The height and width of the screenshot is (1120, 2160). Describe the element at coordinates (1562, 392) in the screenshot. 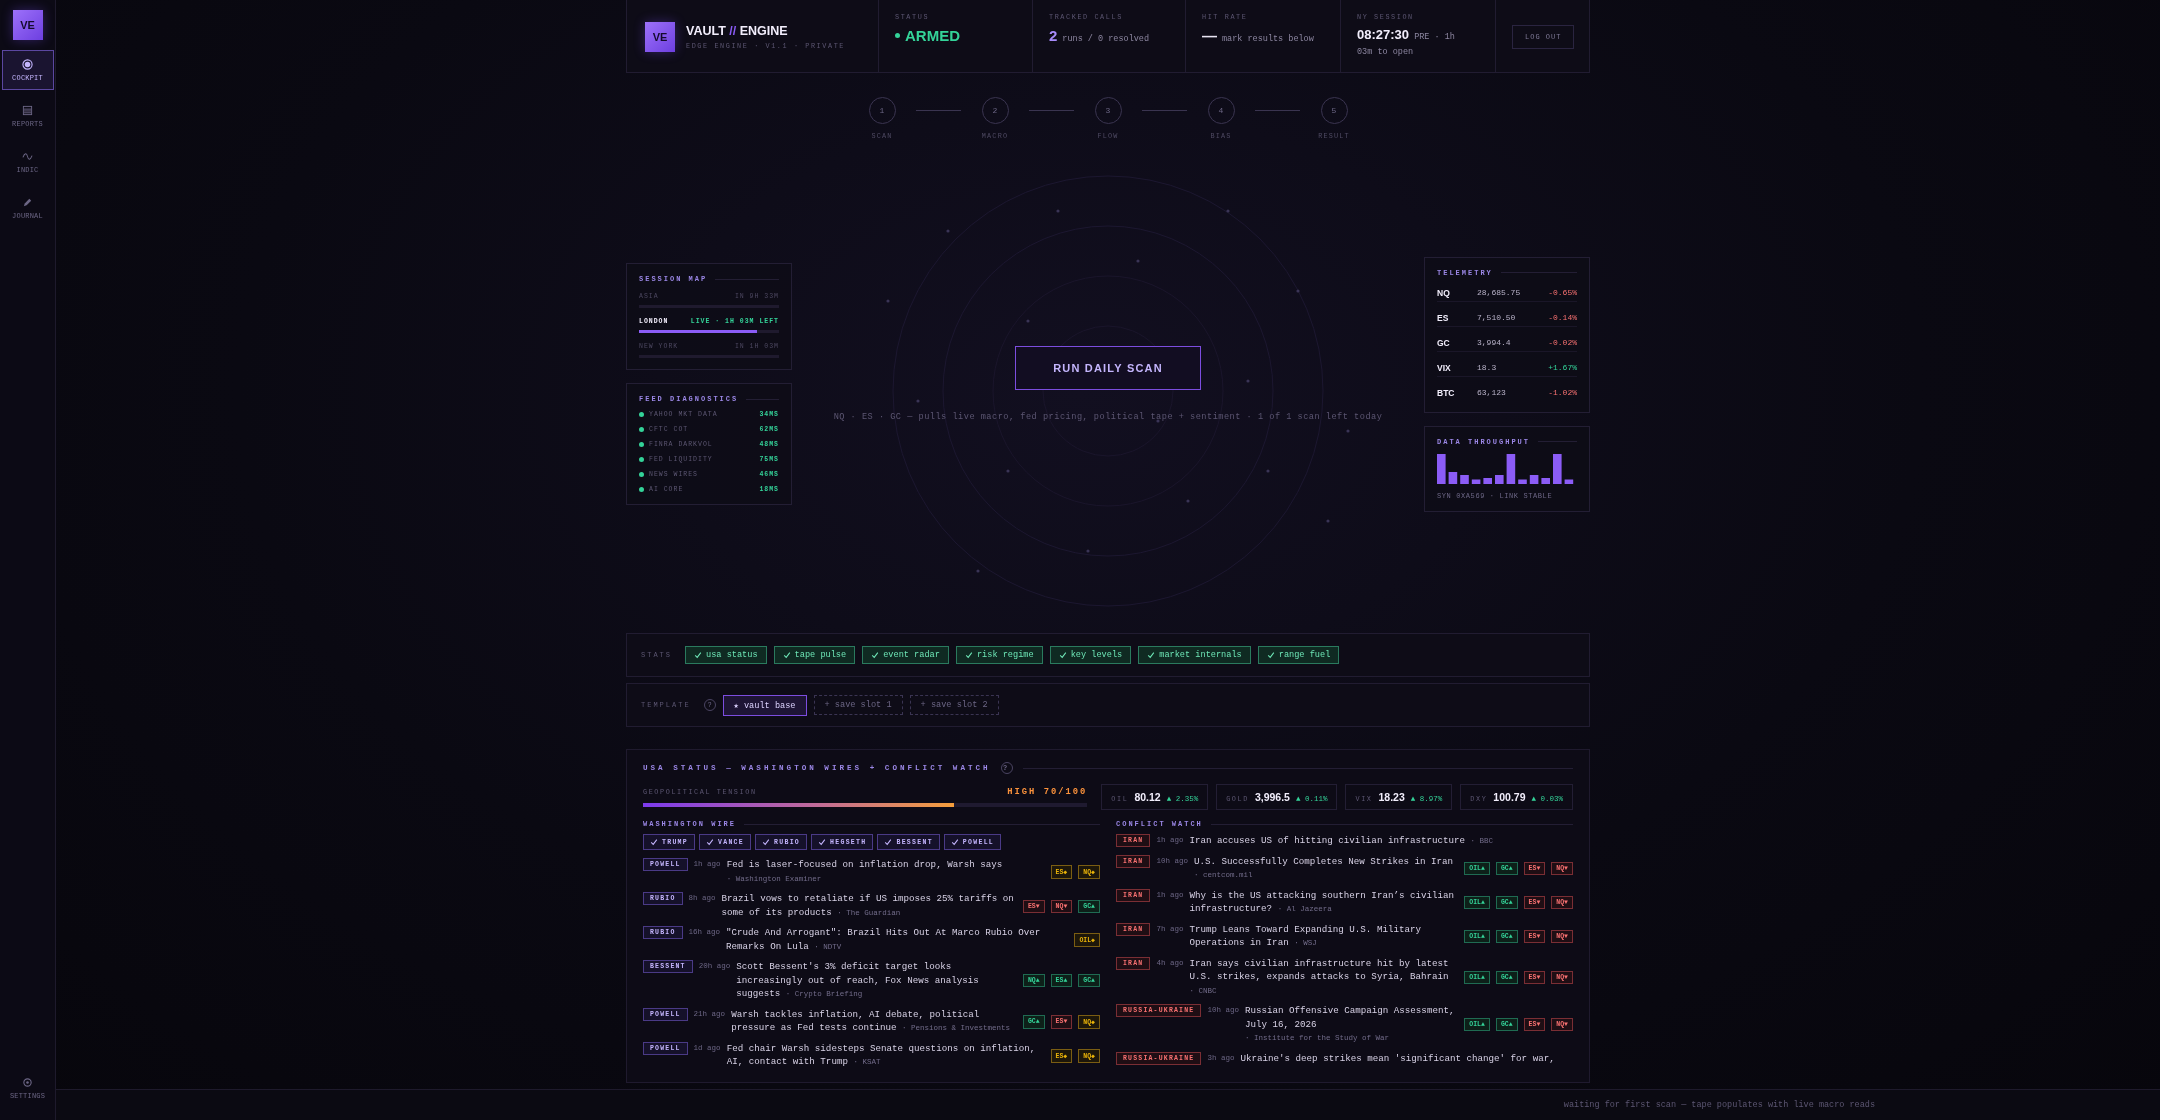

I see `ticker-change: -1.02%` at that location.